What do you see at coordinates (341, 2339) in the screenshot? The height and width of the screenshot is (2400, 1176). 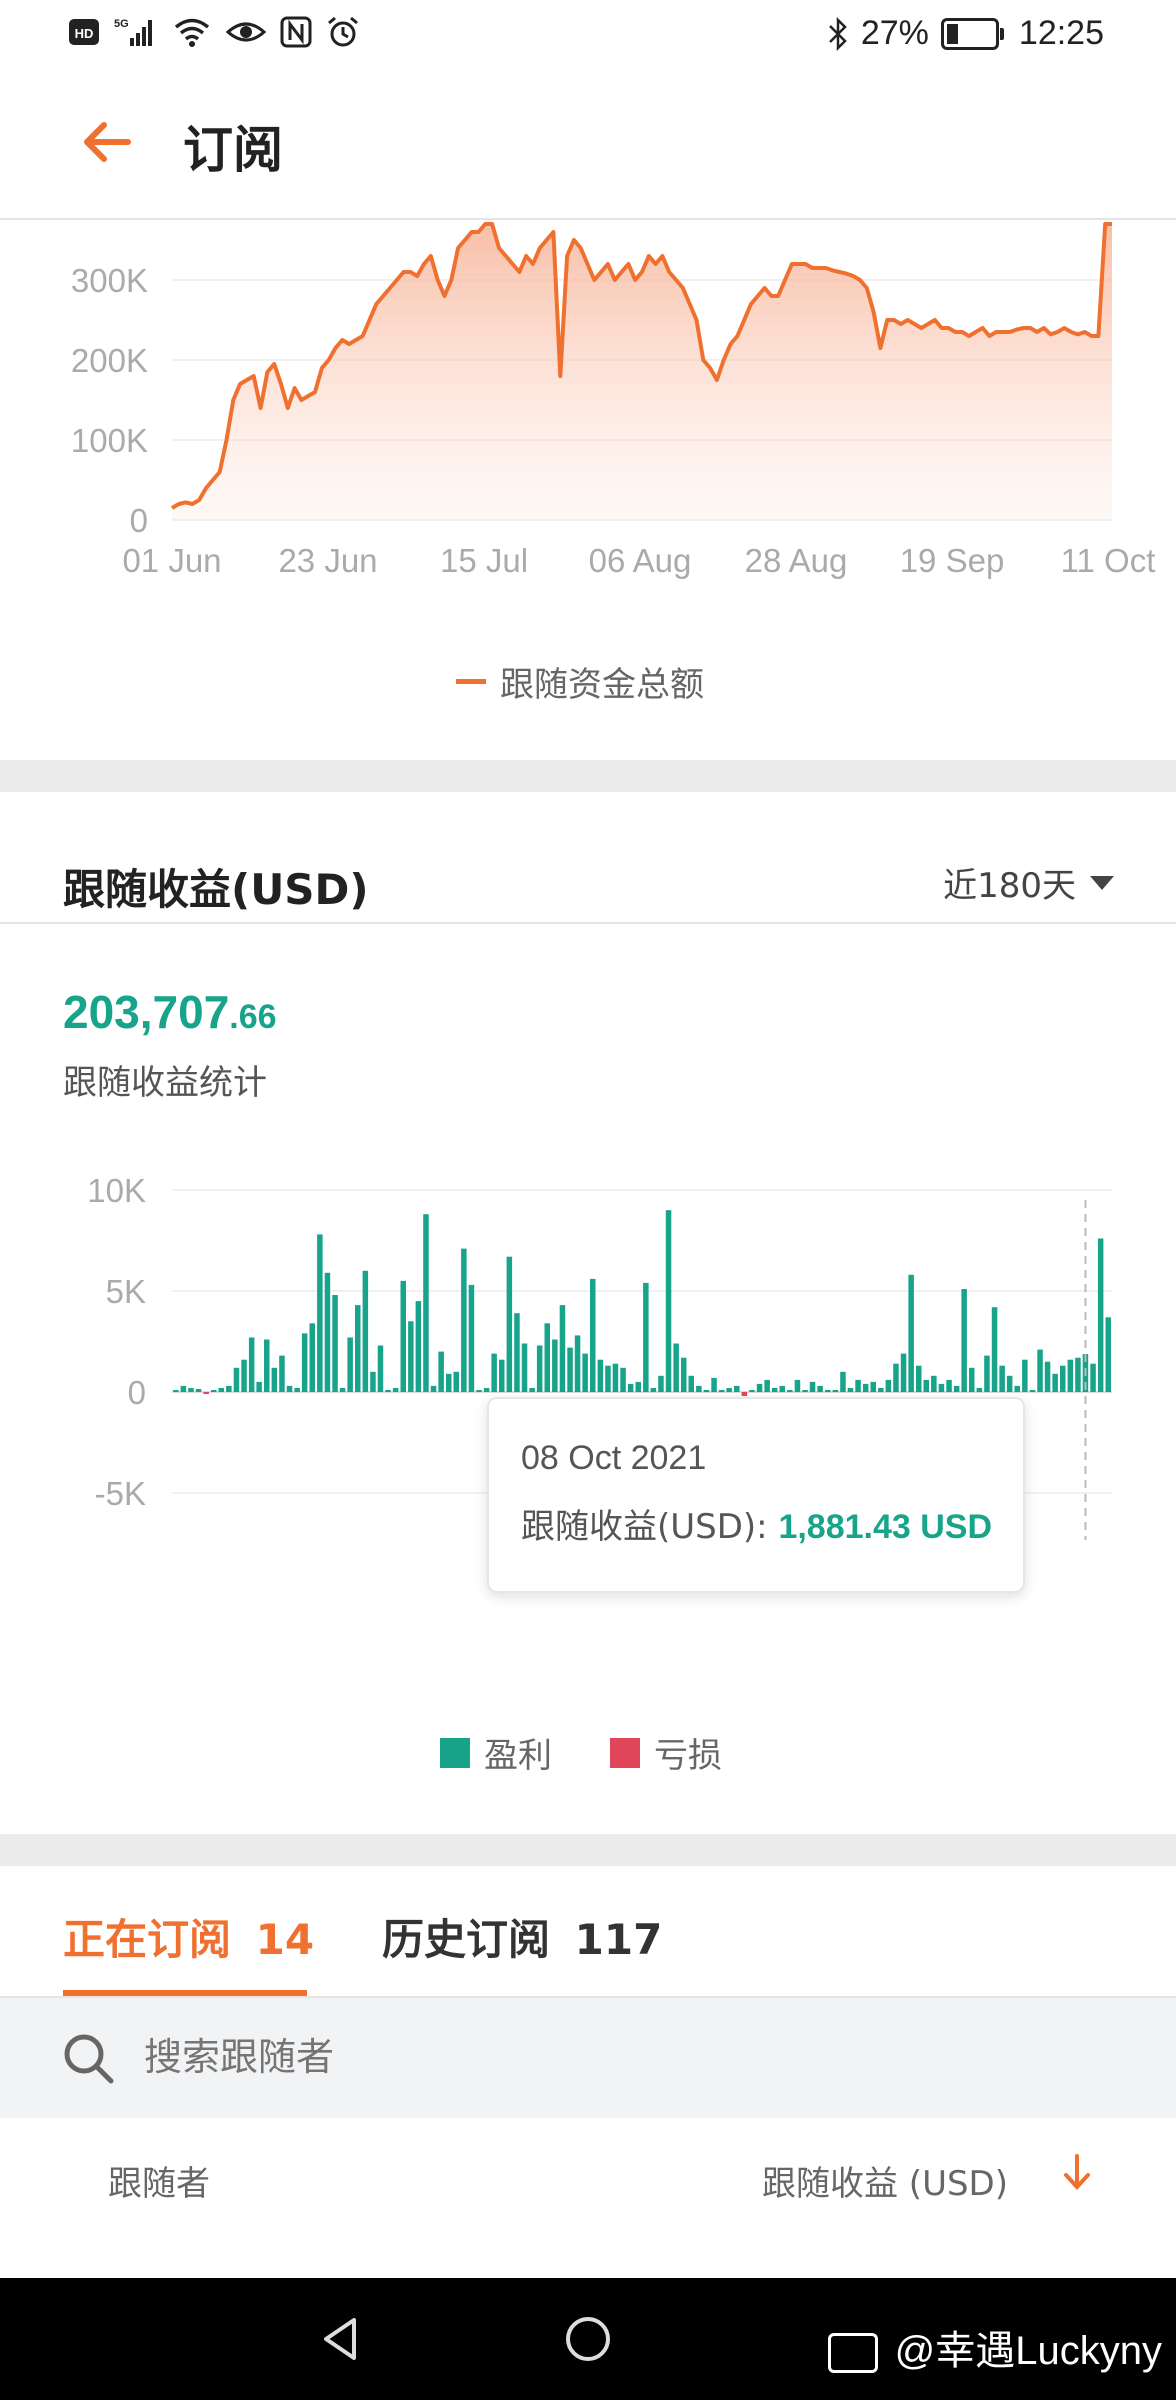 I see `nav-back-icon` at bounding box center [341, 2339].